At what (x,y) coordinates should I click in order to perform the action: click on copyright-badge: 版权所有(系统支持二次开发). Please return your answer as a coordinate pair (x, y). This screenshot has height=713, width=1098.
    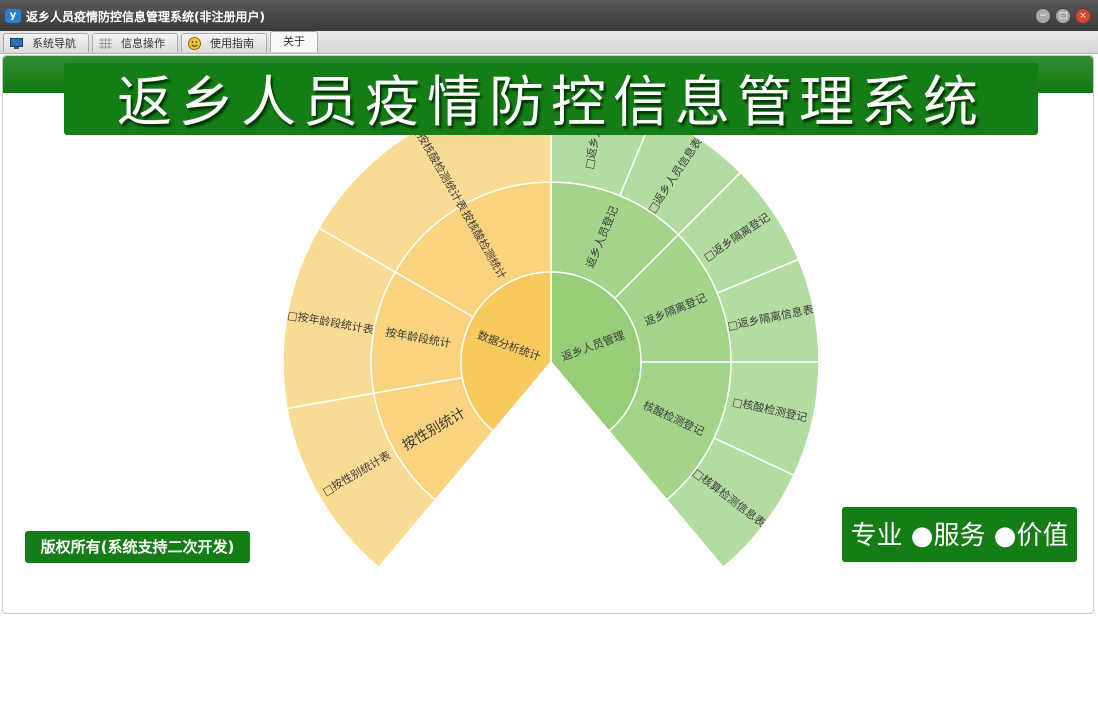
    Looking at the image, I should click on (137, 547).